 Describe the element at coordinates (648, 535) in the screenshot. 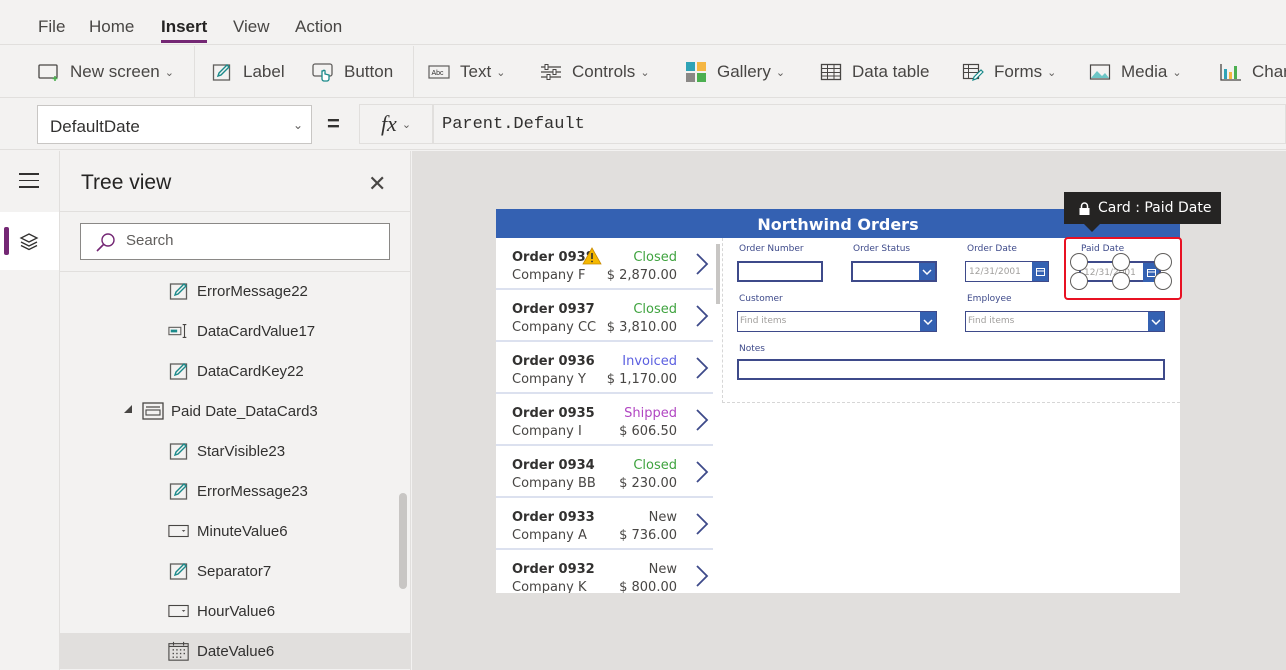

I see `order-amount: $ 736.00` at that location.